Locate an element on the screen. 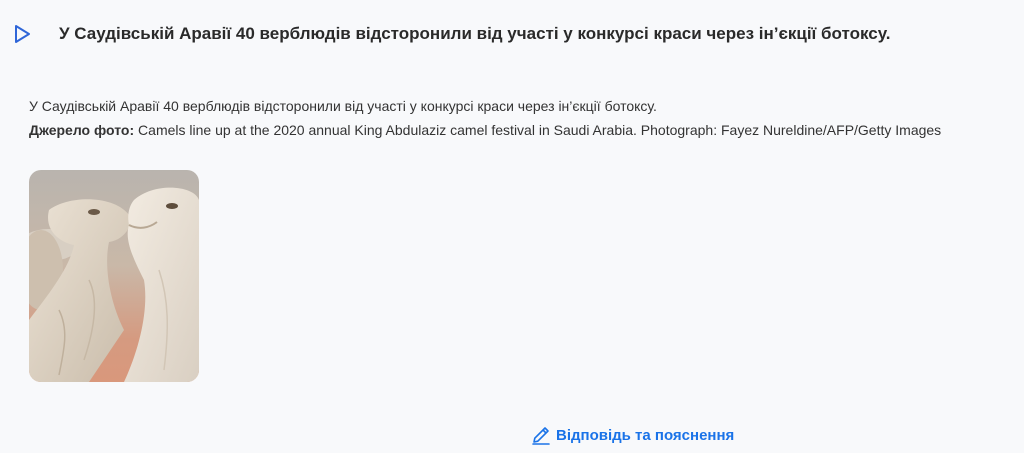 Image resolution: width=1024 pixels, height=453 pixels. play-icon is located at coordinates (23, 34).